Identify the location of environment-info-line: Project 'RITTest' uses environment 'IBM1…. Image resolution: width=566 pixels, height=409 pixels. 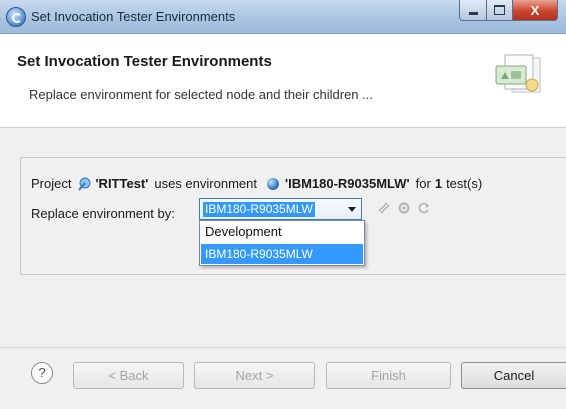
(256, 183).